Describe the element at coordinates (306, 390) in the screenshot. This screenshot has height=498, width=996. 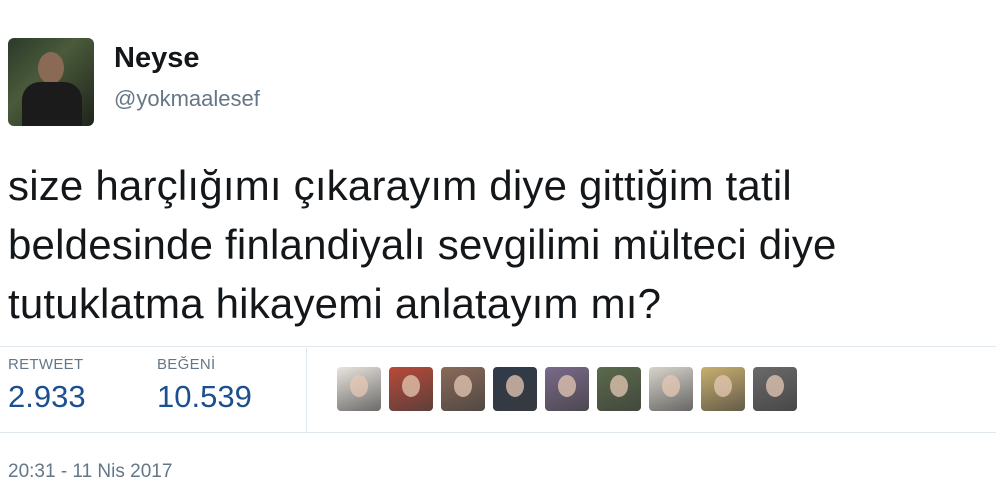
I see `stats-separator` at that location.